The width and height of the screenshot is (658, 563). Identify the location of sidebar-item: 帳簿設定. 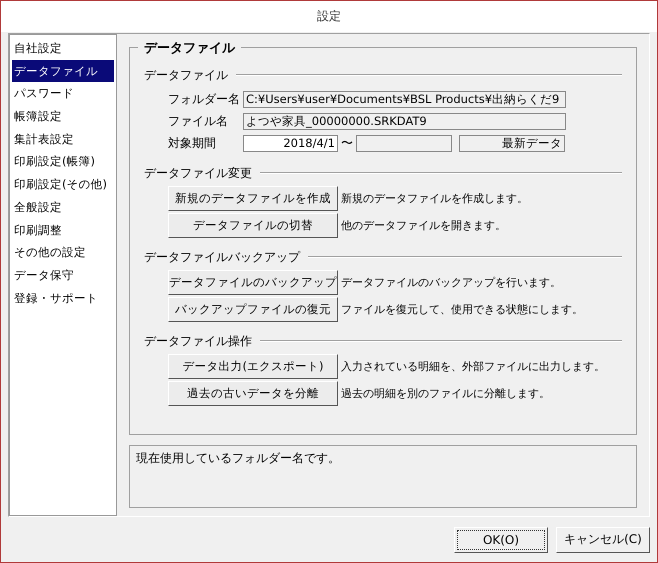
(63, 116).